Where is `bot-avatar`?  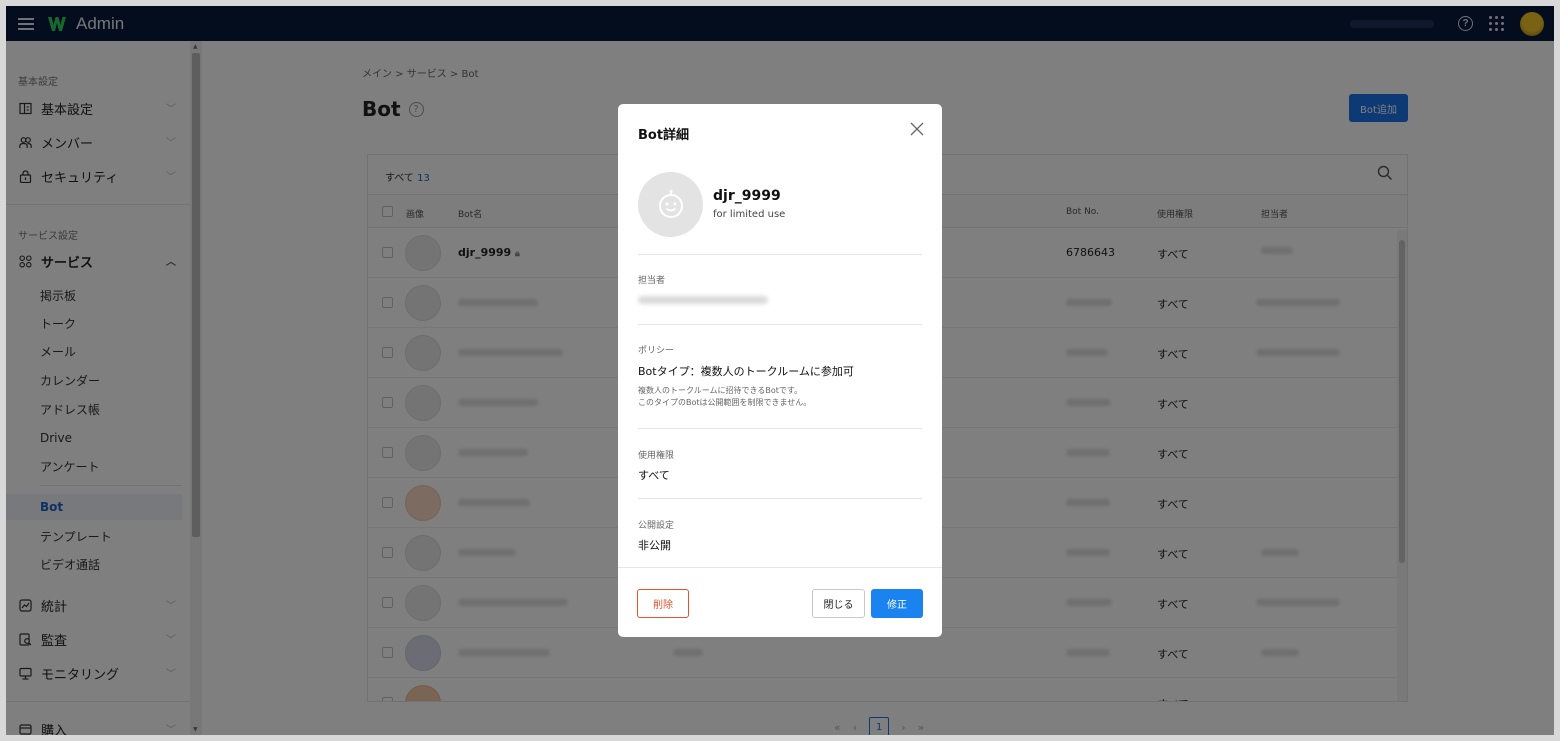 bot-avatar is located at coordinates (670, 204).